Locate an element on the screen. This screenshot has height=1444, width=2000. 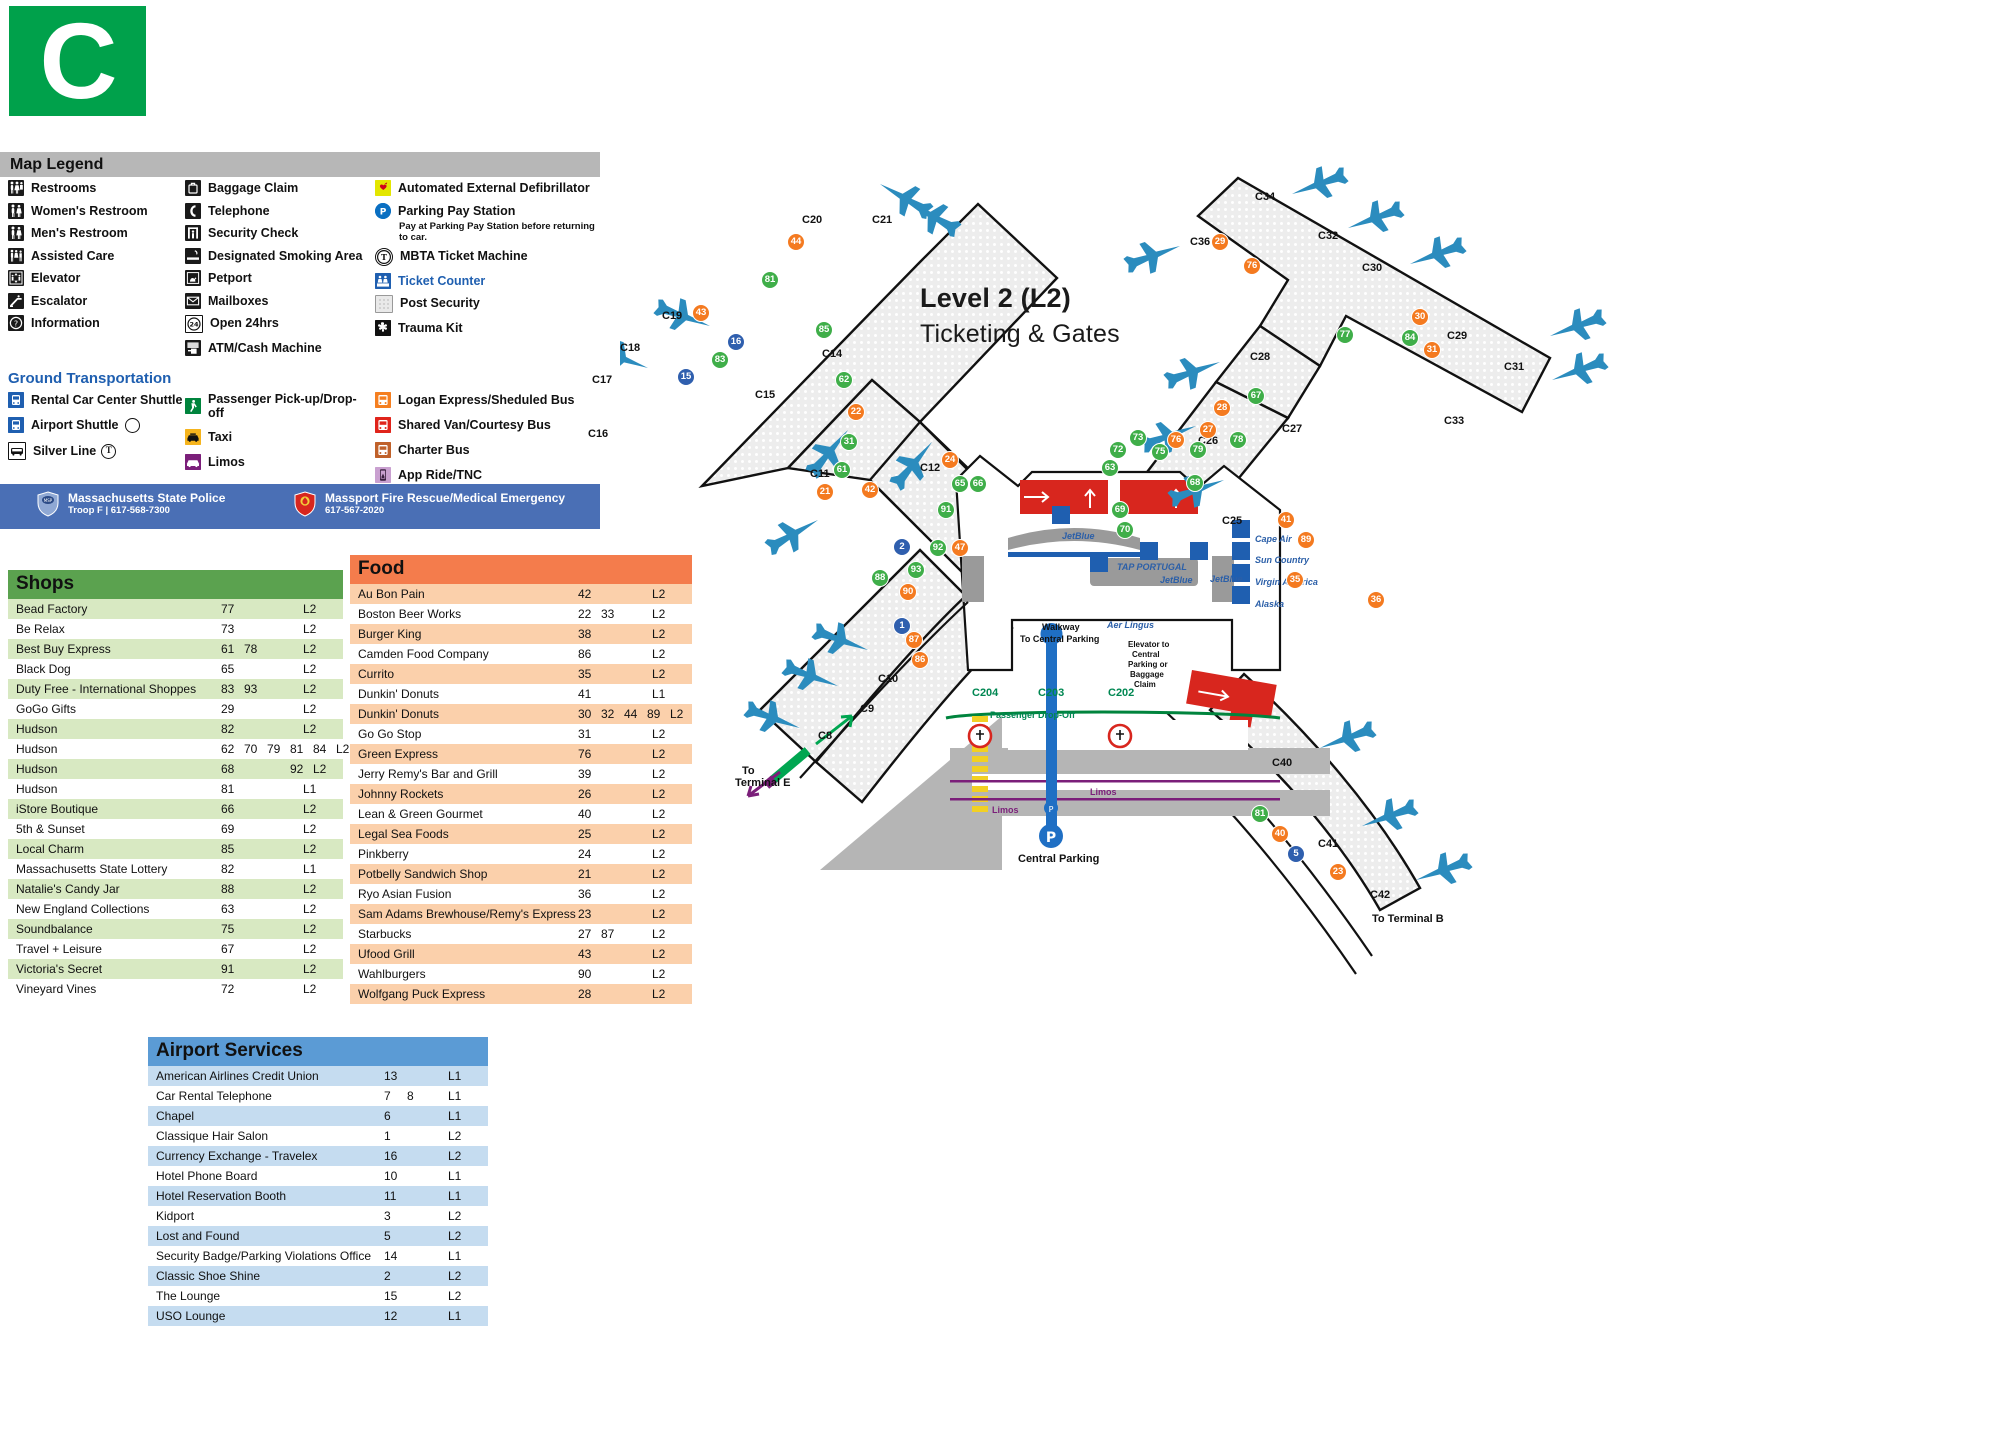
table-row: American Airlines Credit Union 13 L1 is located at coordinates (318, 1076).